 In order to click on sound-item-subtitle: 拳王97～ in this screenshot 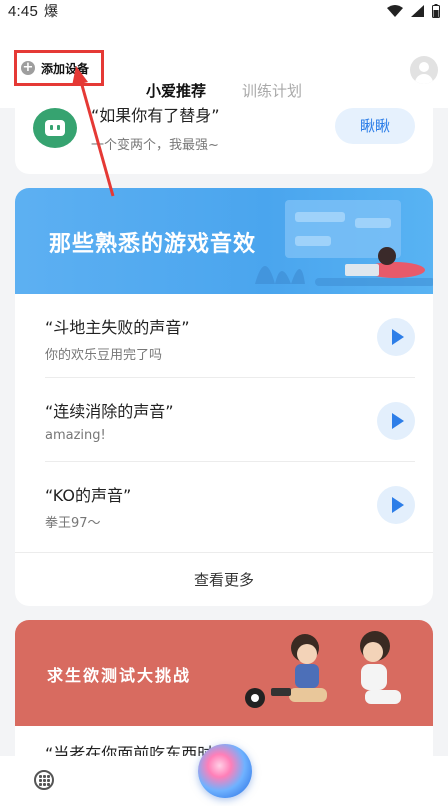, I will do `click(73, 523)`.